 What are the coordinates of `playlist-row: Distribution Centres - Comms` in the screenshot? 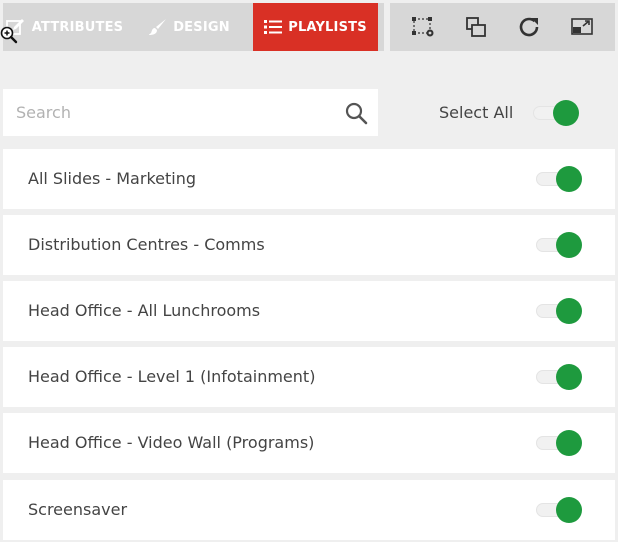 It's located at (309, 245).